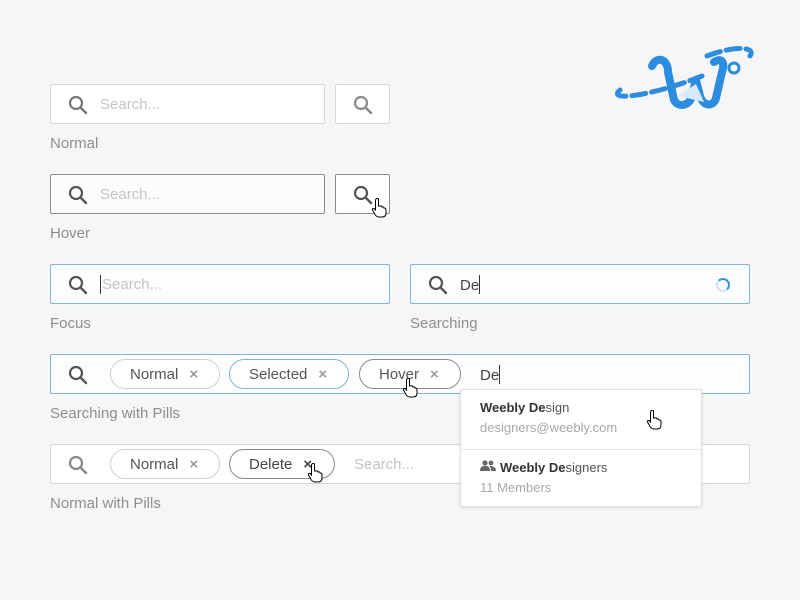 This screenshot has height=600, width=800. Describe the element at coordinates (70, 233) in the screenshot. I see `label-hover: Hover` at that location.